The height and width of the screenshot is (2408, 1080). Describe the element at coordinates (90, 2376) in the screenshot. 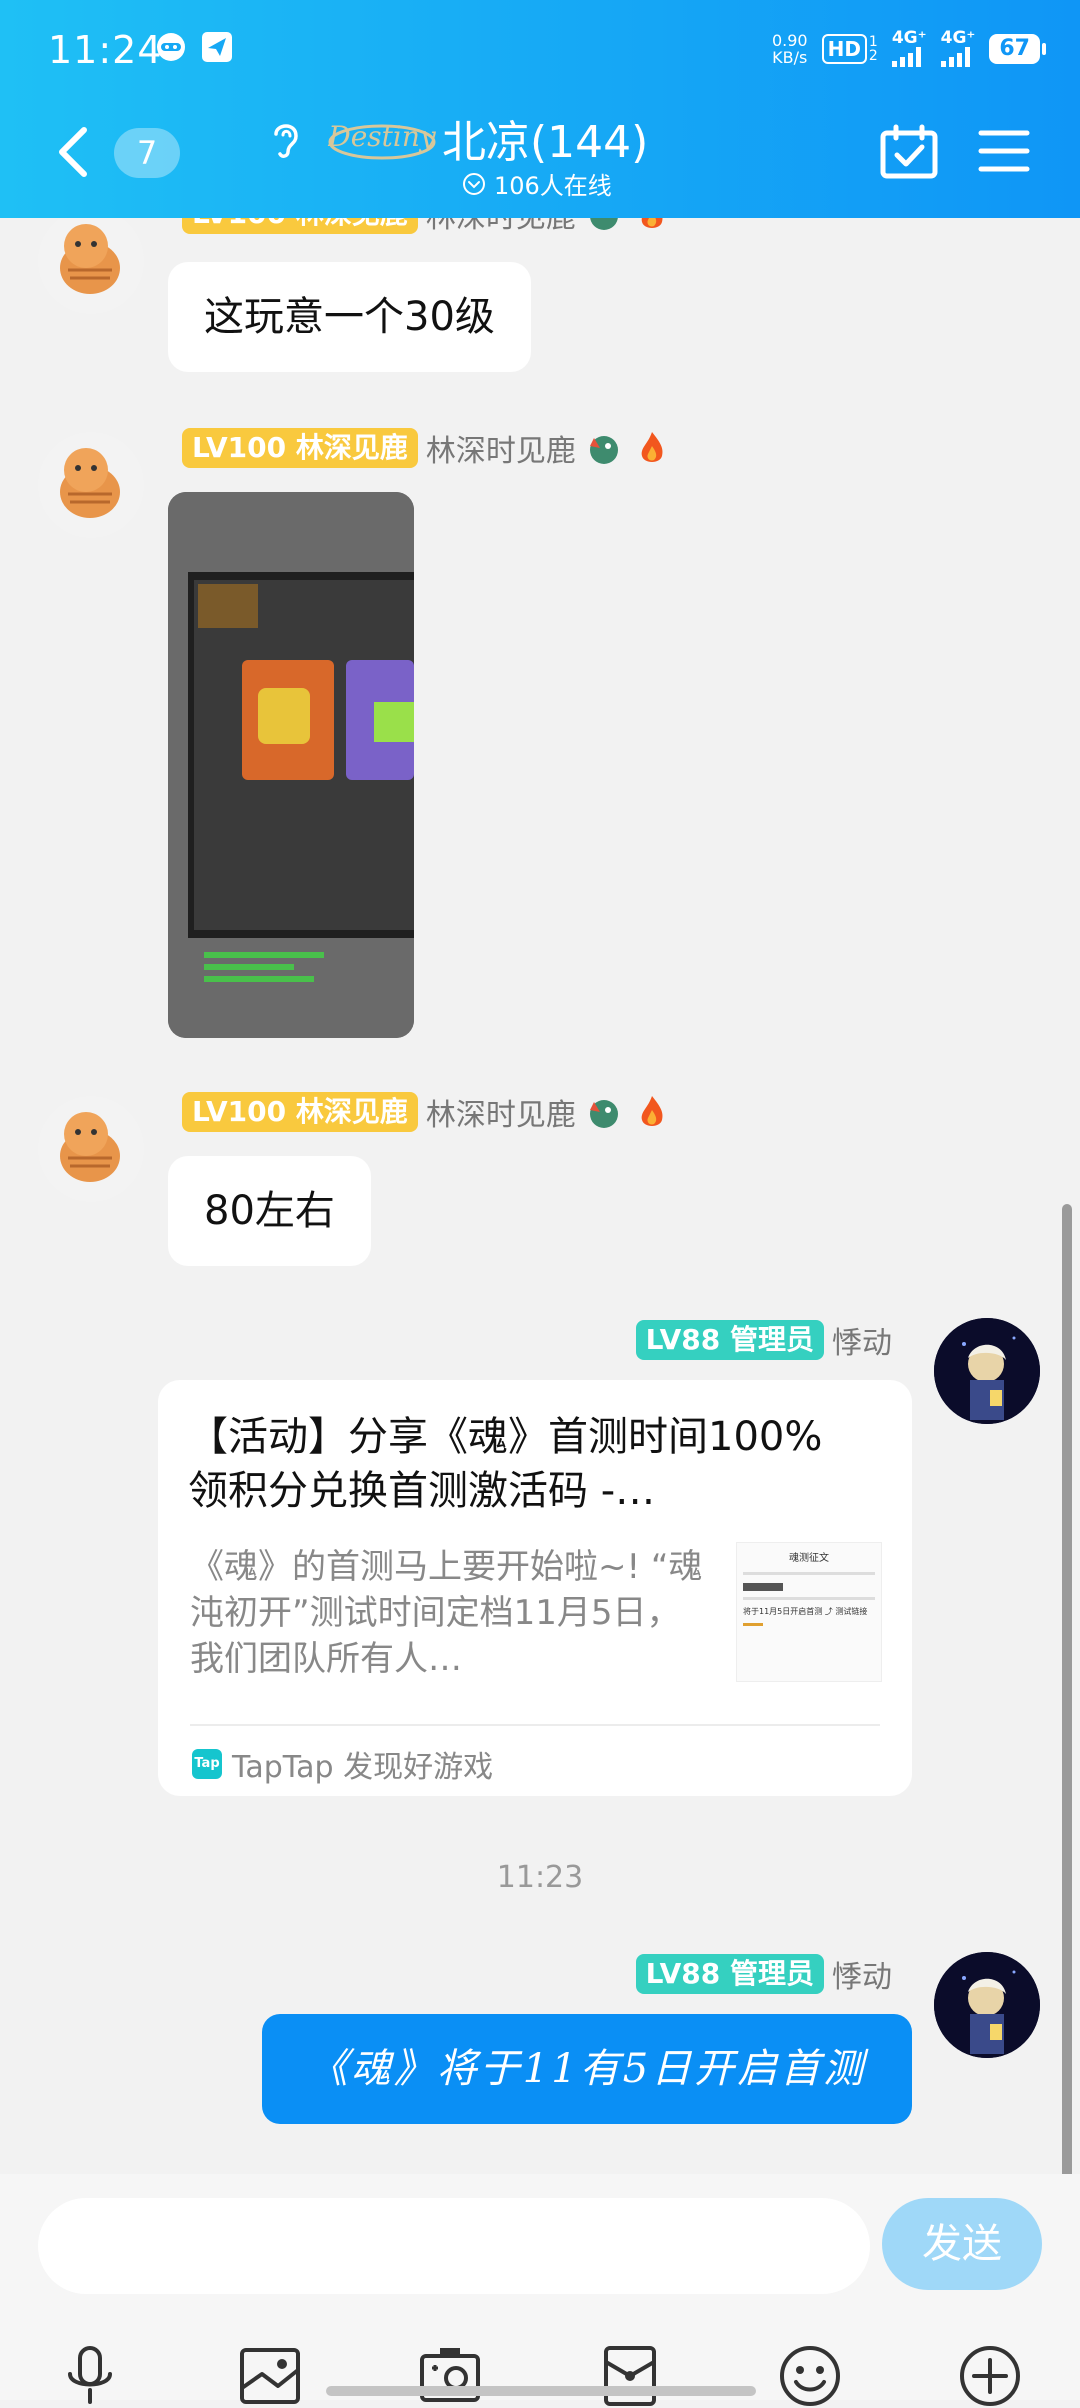

I see `mic-icon` at that location.